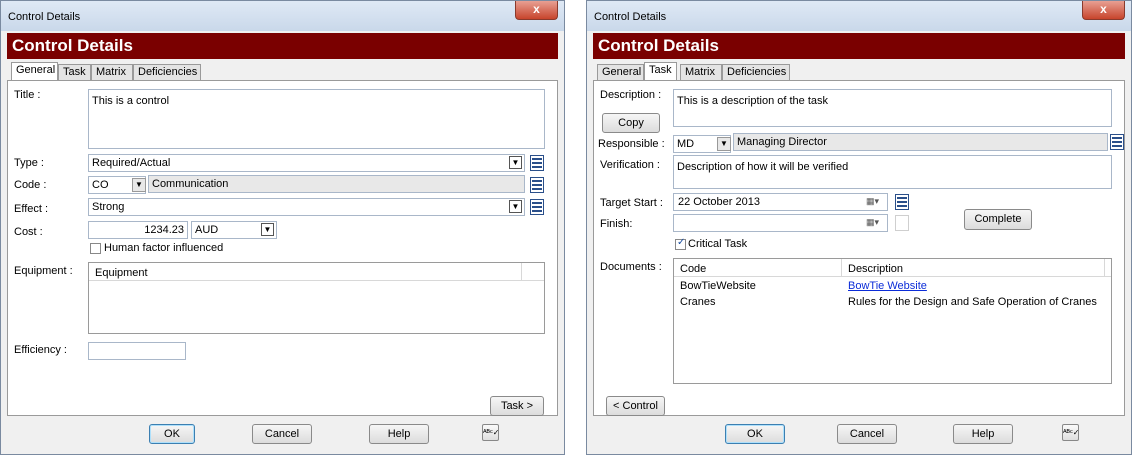  What do you see at coordinates (40, 350) in the screenshot?
I see `efficiency-label: Efficiency :` at bounding box center [40, 350].